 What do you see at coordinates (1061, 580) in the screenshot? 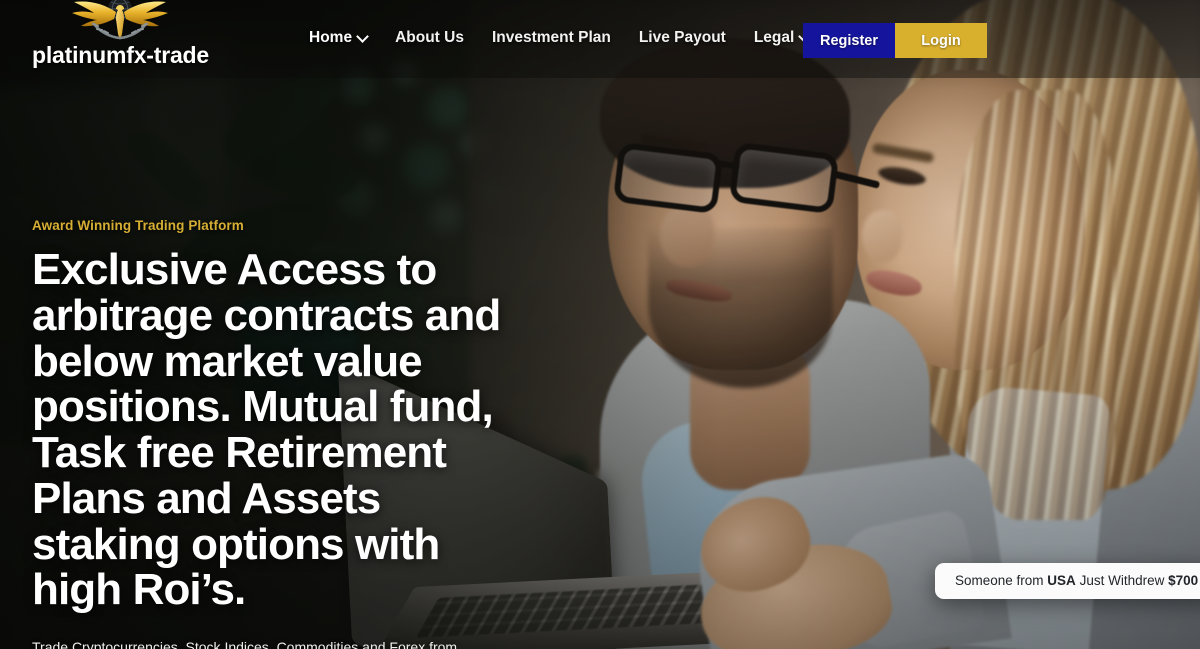
I see `toast-country: USA` at bounding box center [1061, 580].